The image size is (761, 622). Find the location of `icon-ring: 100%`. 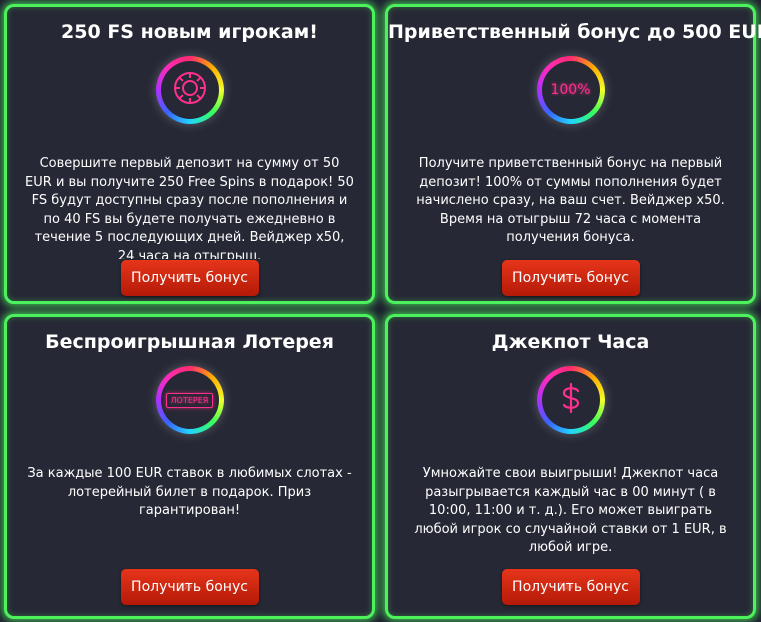

icon-ring: 100% is located at coordinates (570, 90).